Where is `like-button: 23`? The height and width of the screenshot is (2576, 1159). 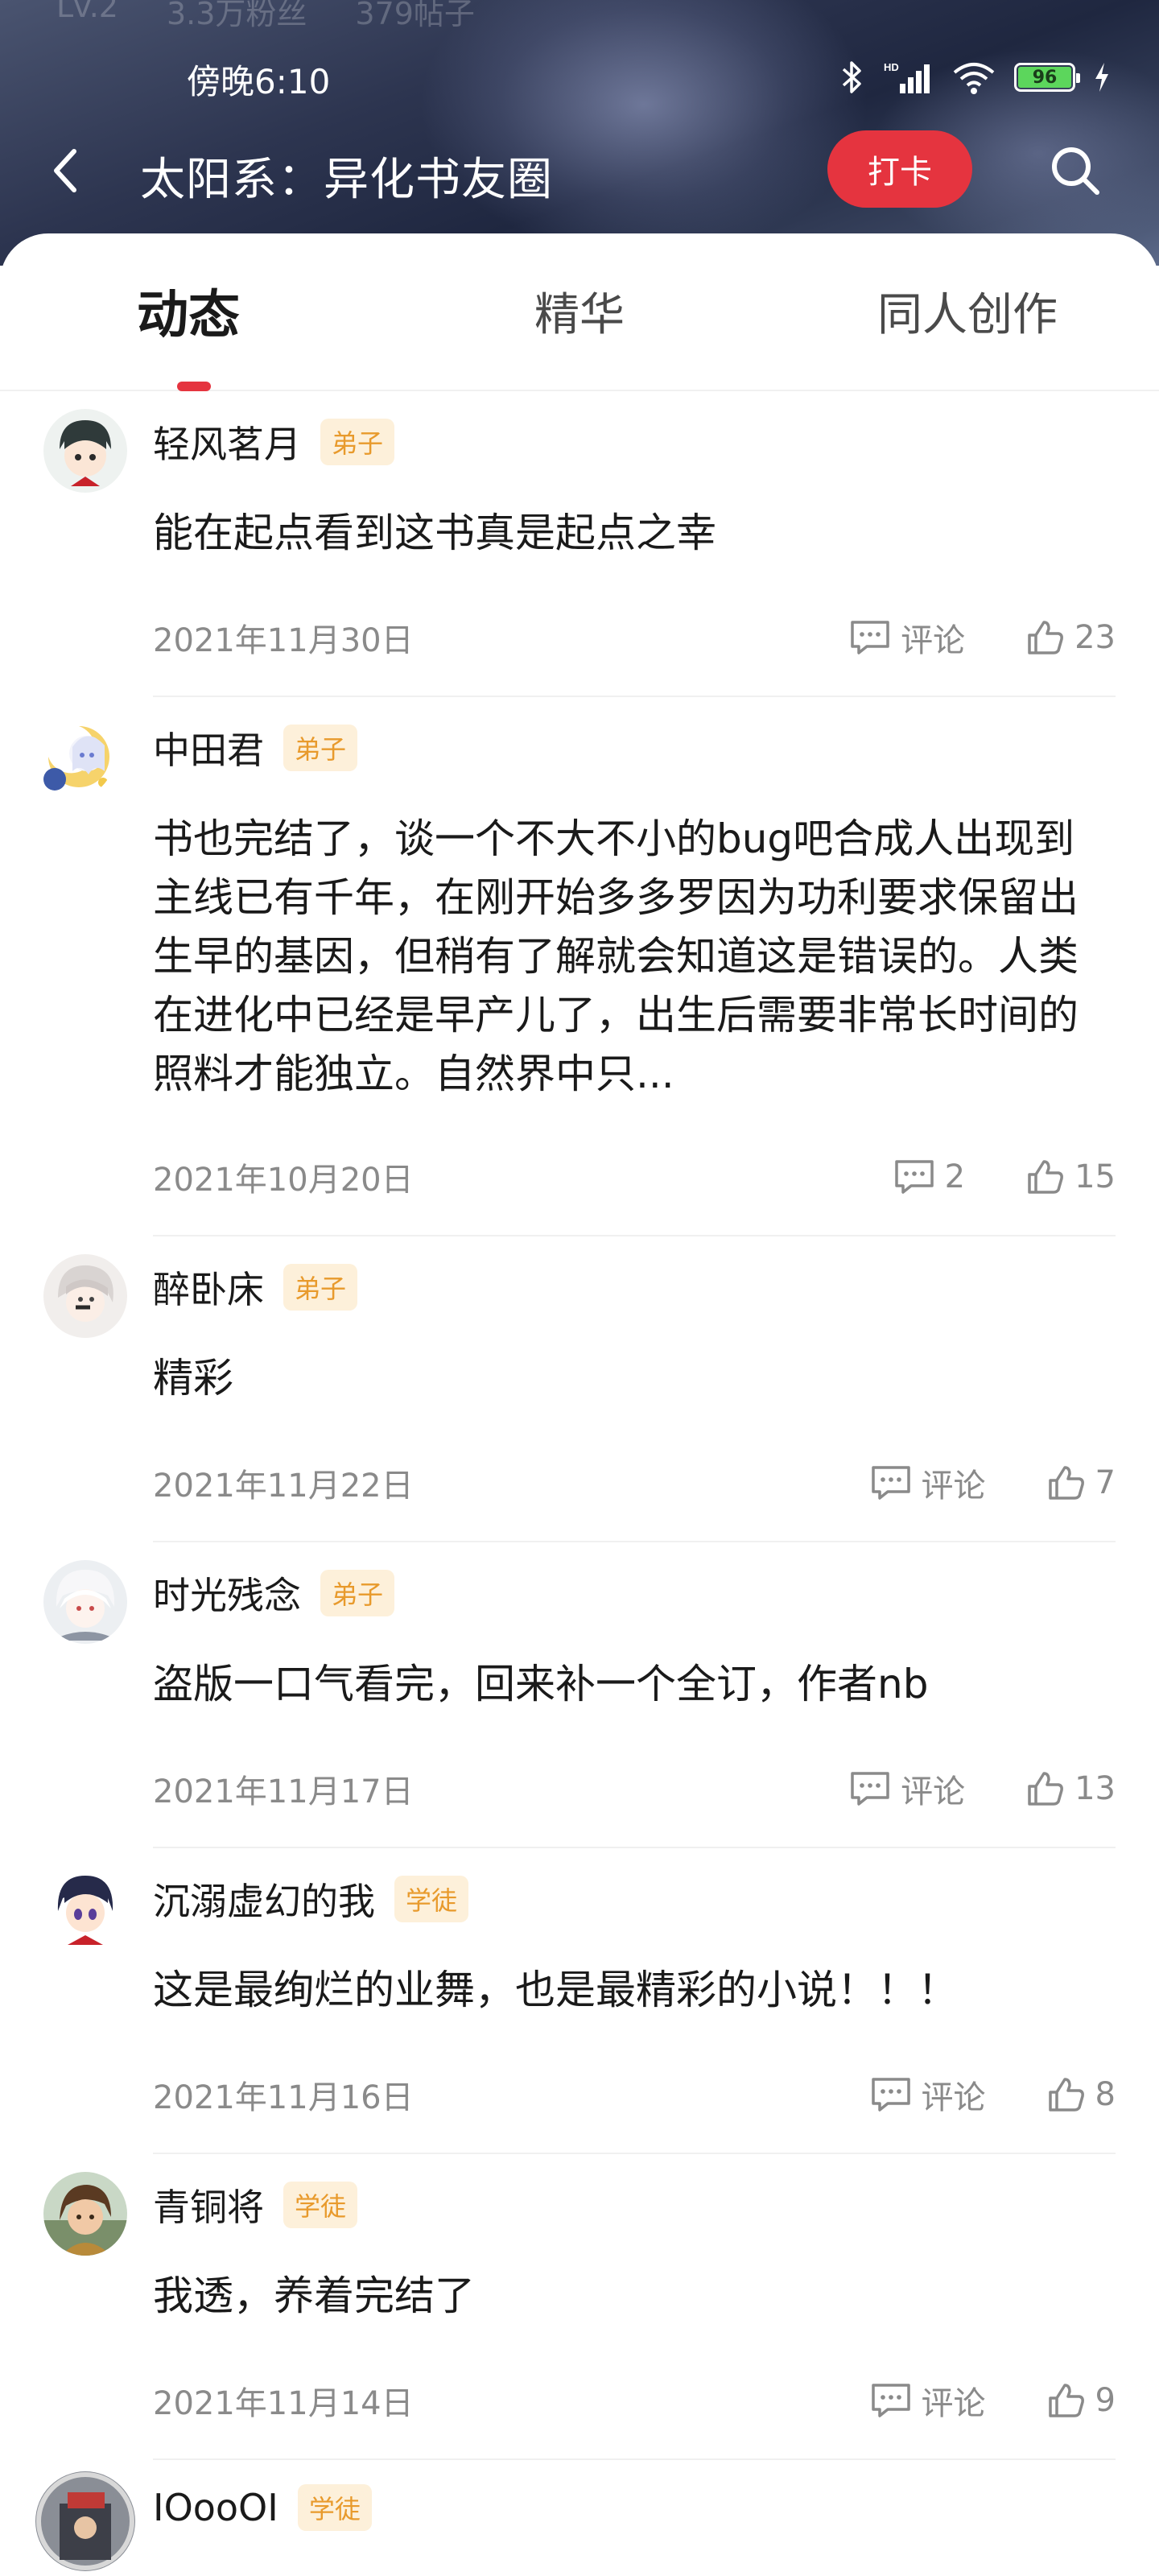
like-button: 23 is located at coordinates (1071, 637).